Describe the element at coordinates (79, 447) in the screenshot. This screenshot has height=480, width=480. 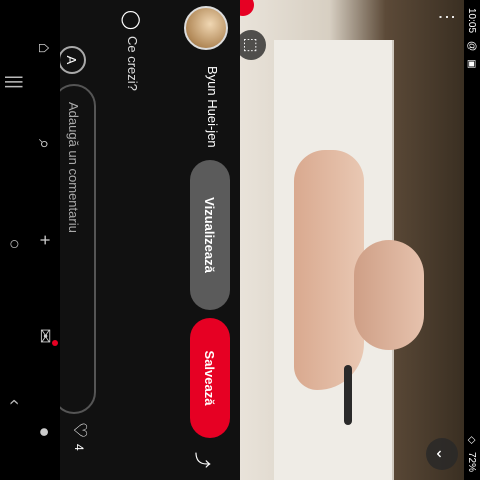
I see `like-count: 4` at that location.